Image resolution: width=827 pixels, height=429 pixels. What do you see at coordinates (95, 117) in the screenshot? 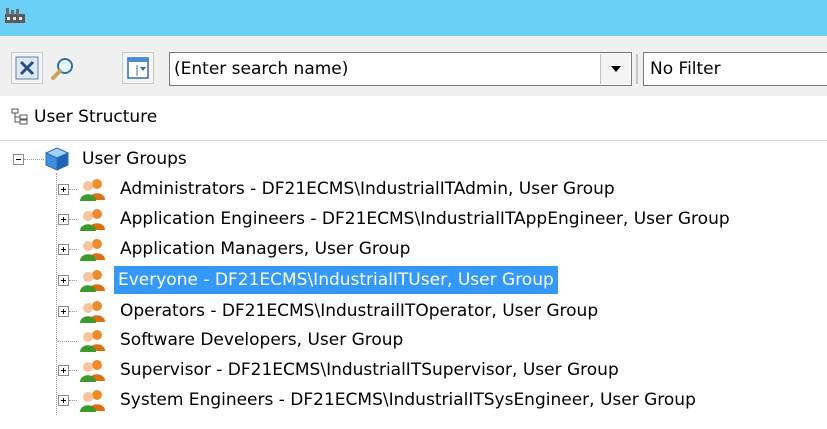
I see `structure-label: User Structure` at bounding box center [95, 117].